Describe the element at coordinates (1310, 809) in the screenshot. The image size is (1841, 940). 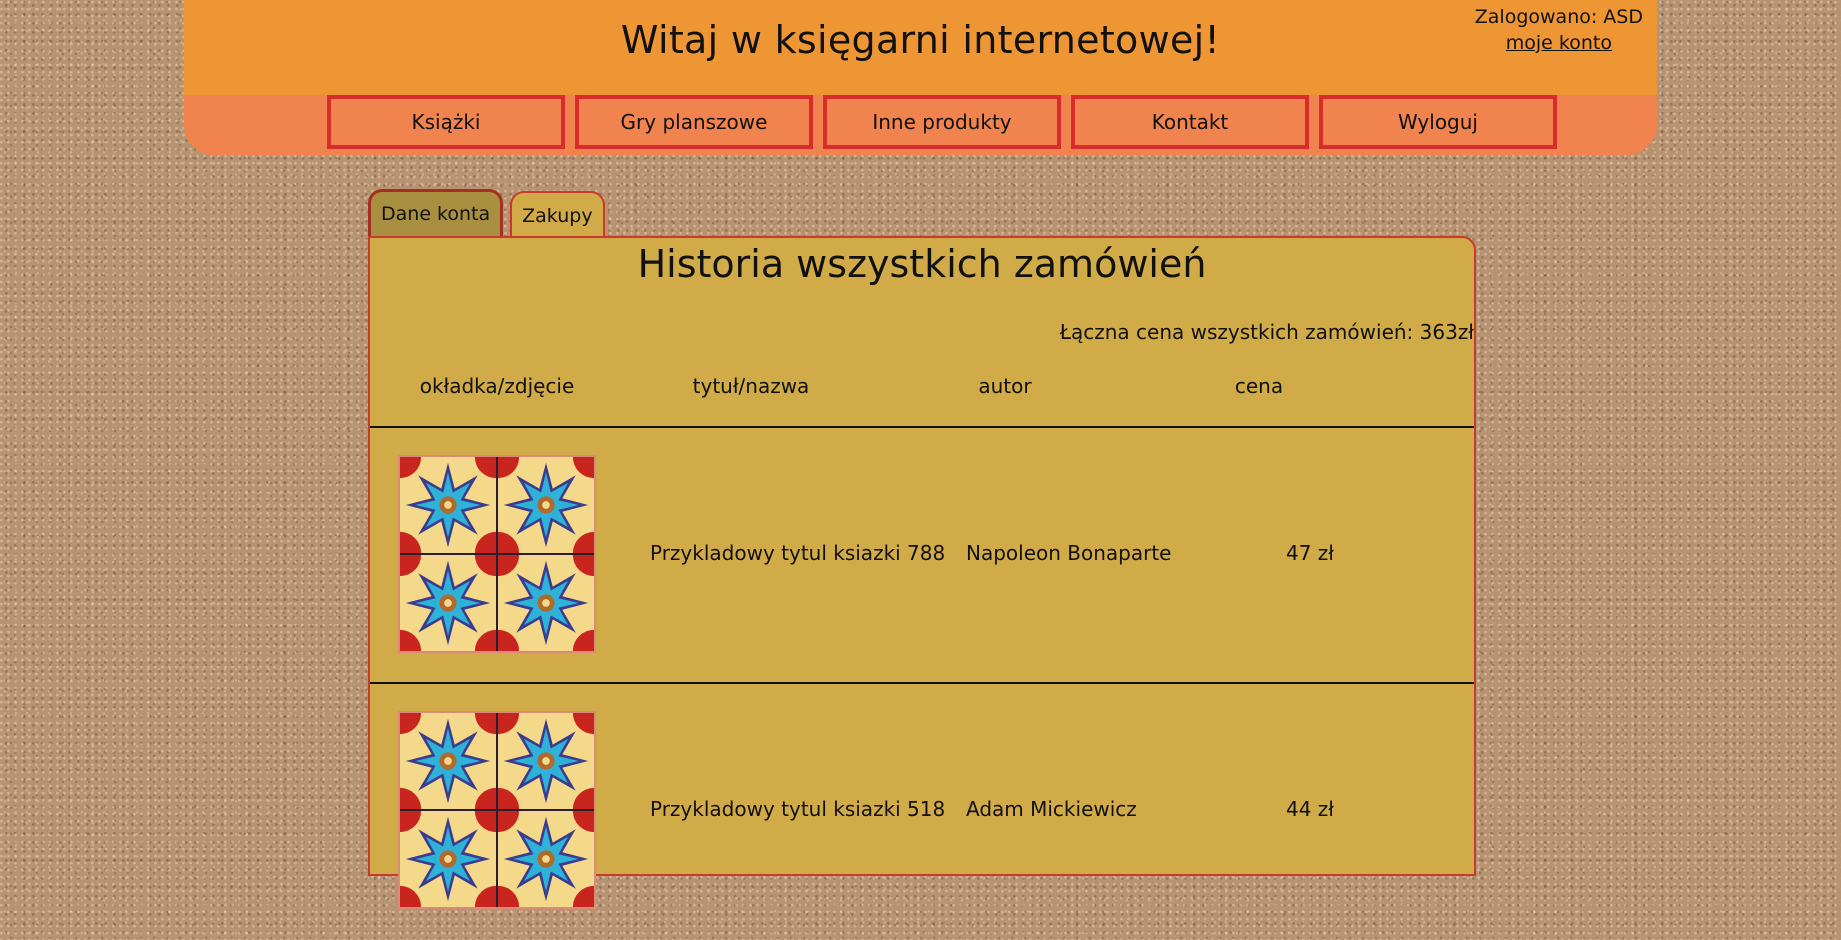
I see `row-price: 44 zł` at that location.